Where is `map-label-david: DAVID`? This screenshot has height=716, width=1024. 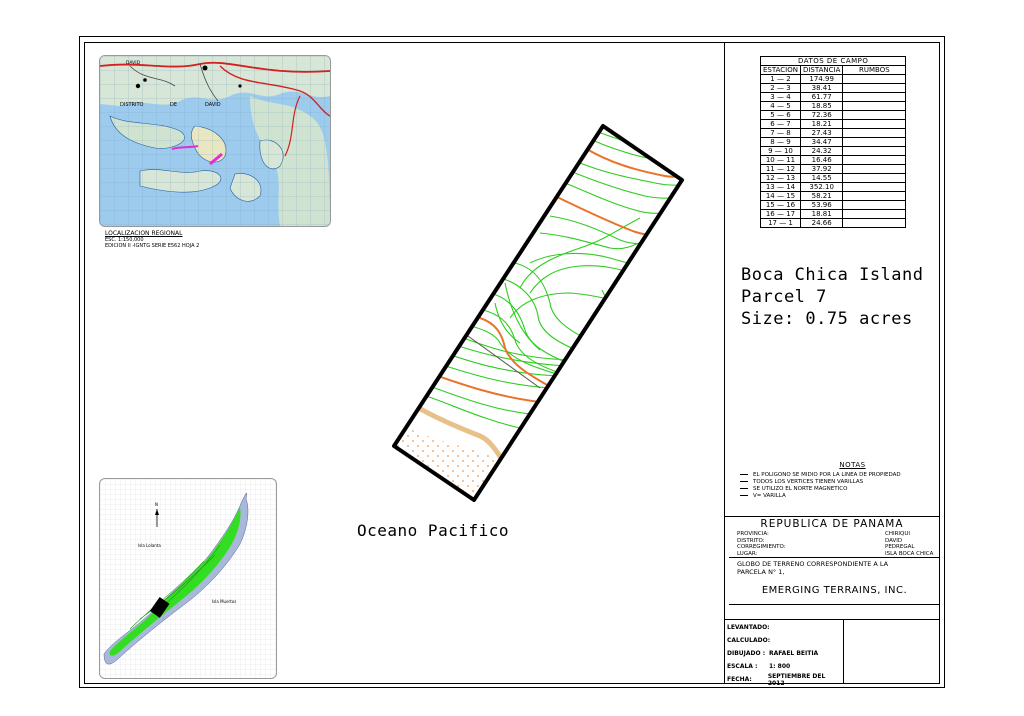
map-label-david: DAVID is located at coordinates (213, 105).